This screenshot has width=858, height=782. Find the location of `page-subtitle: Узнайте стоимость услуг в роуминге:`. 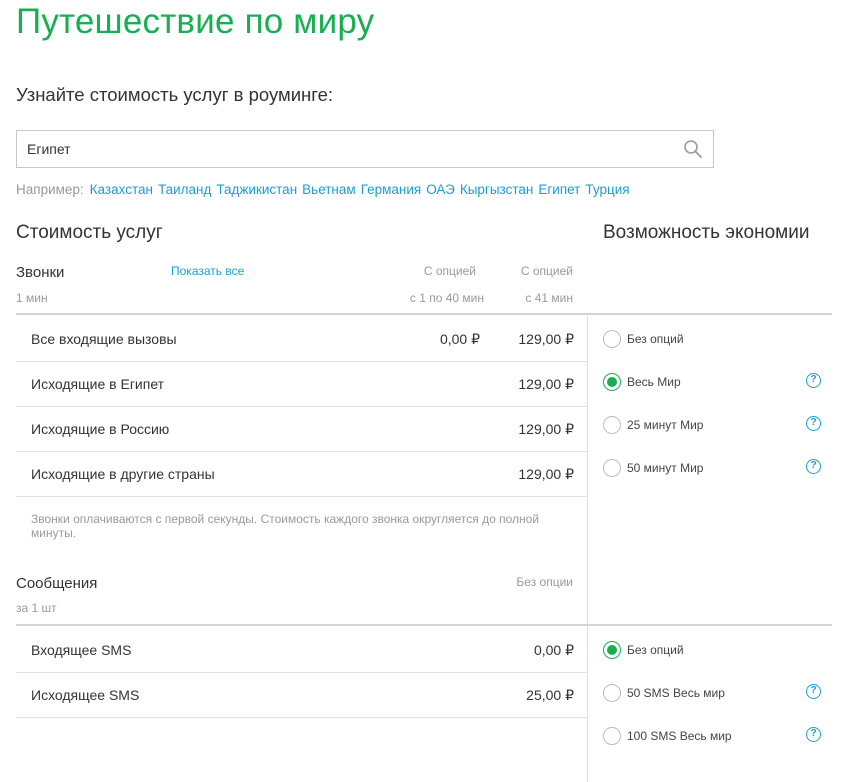

page-subtitle: Узнайте стоимость услуг в роуминге: is located at coordinates (175, 94).